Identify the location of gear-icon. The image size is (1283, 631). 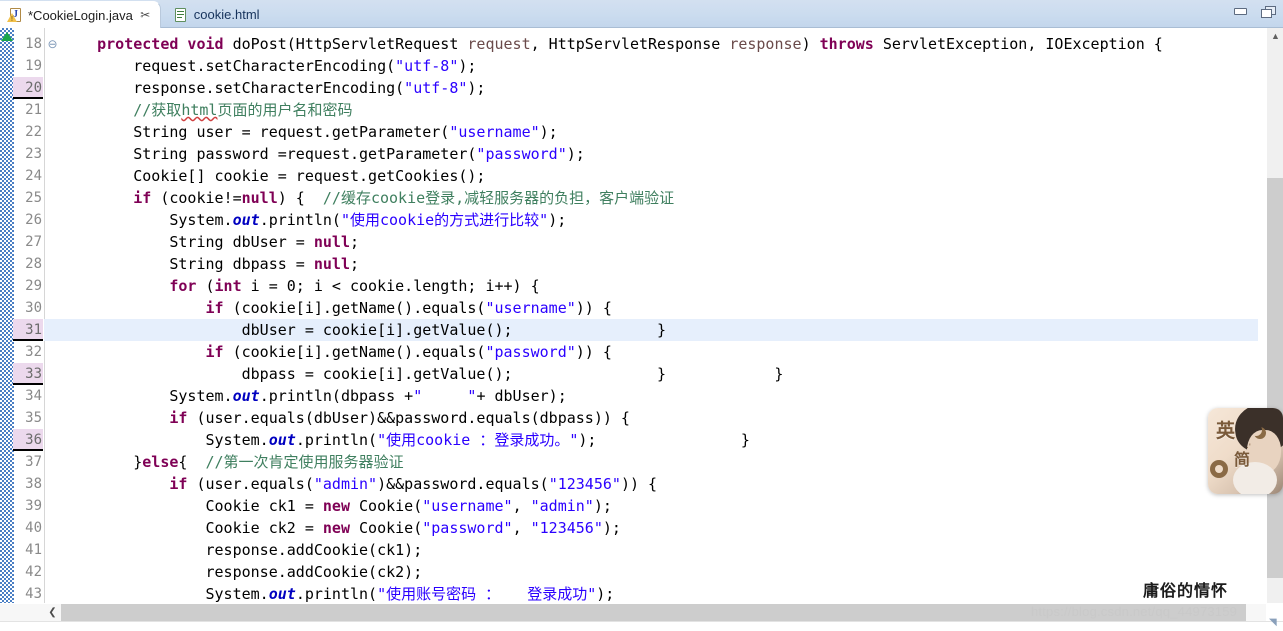
(1219, 469).